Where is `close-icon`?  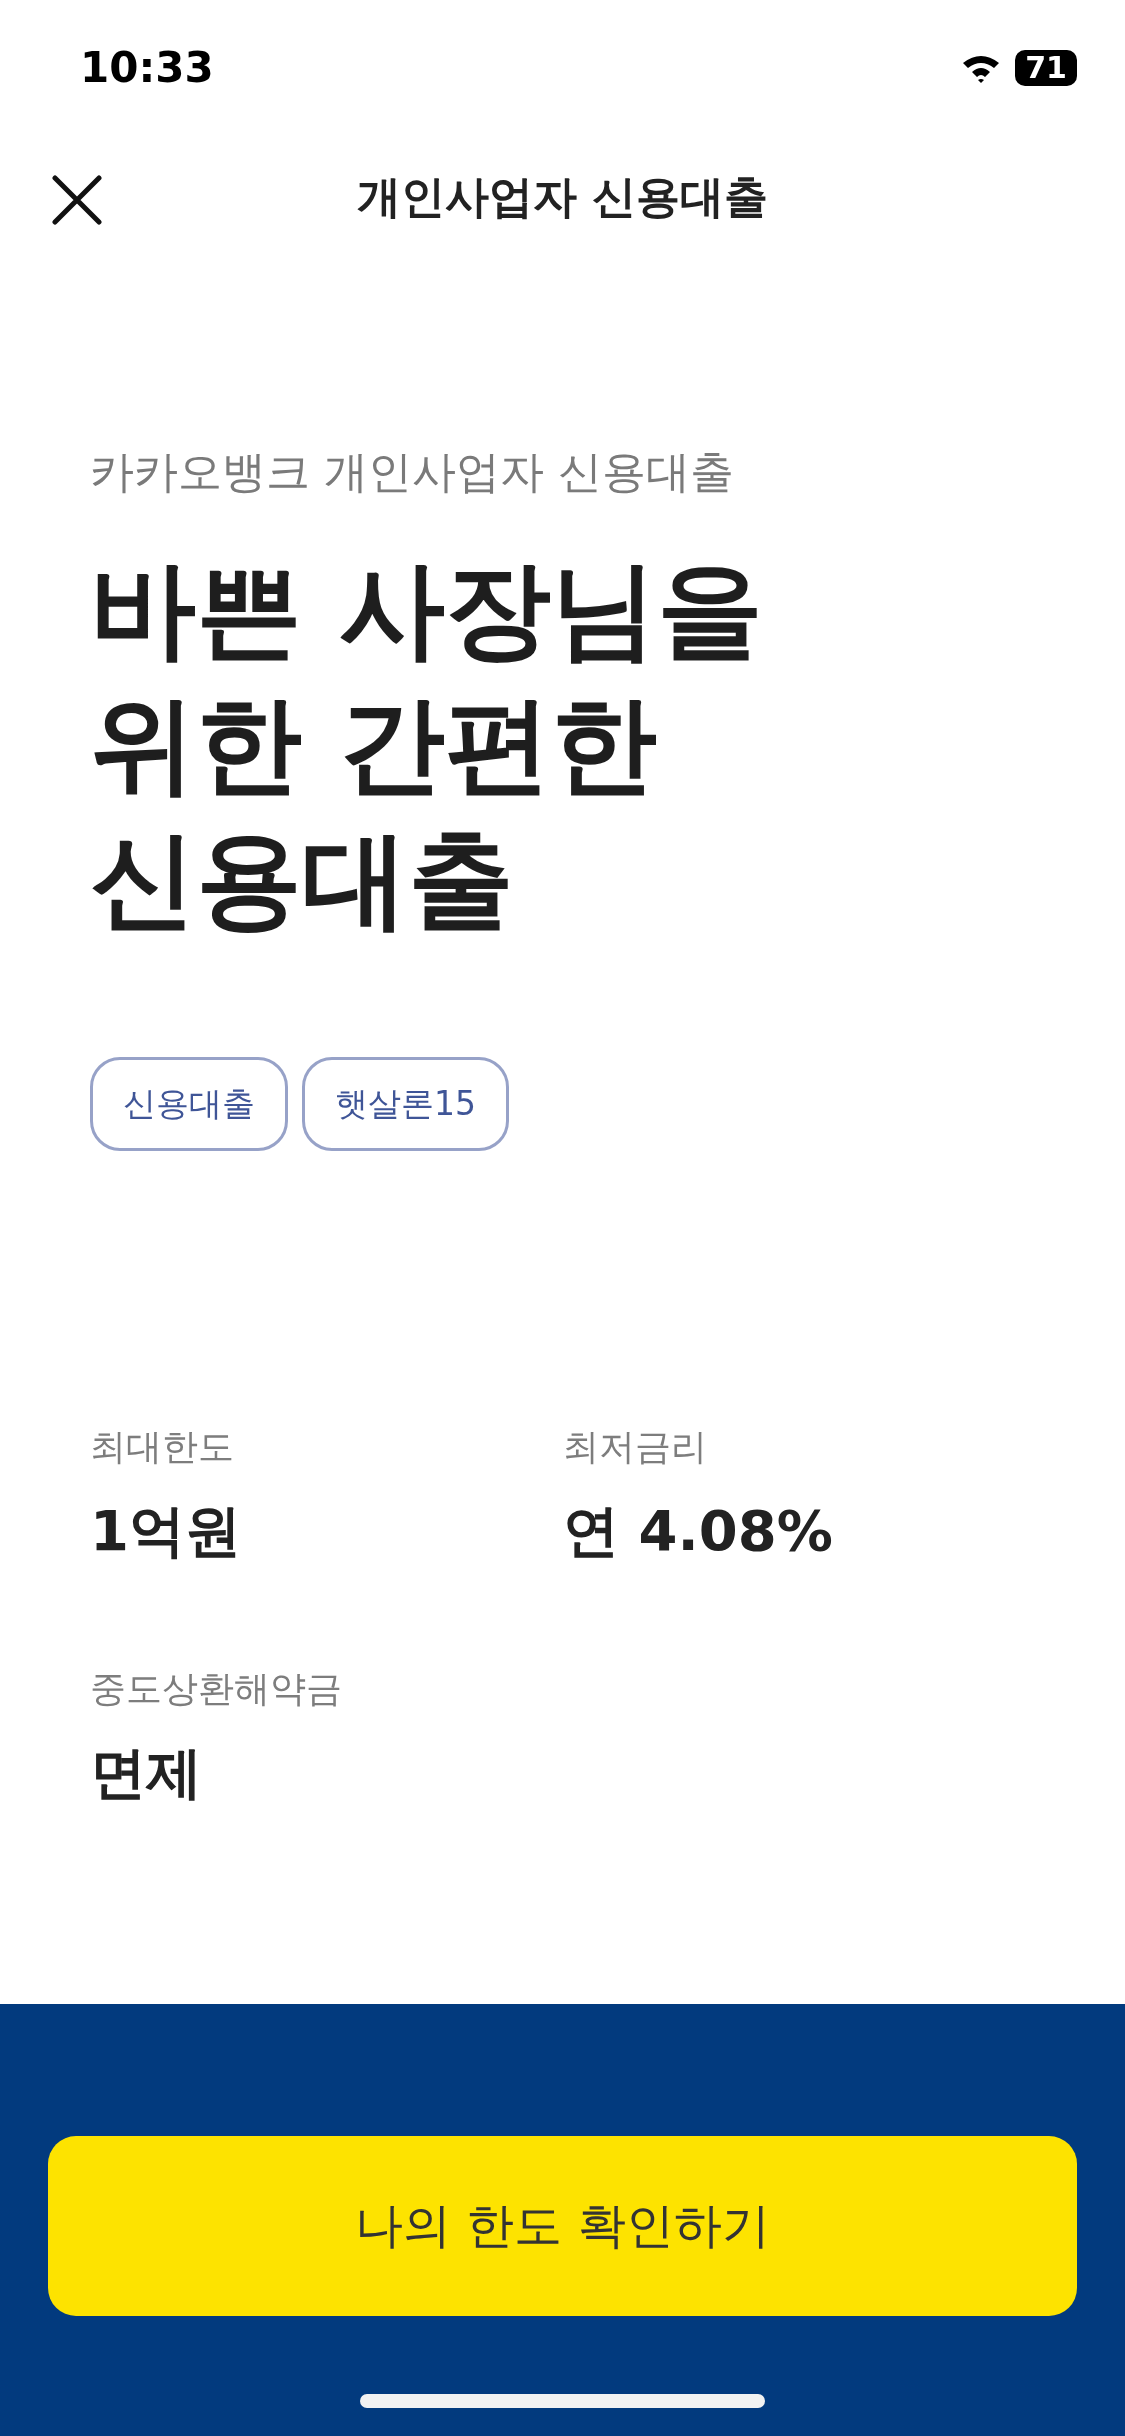
close-icon is located at coordinates (77, 200).